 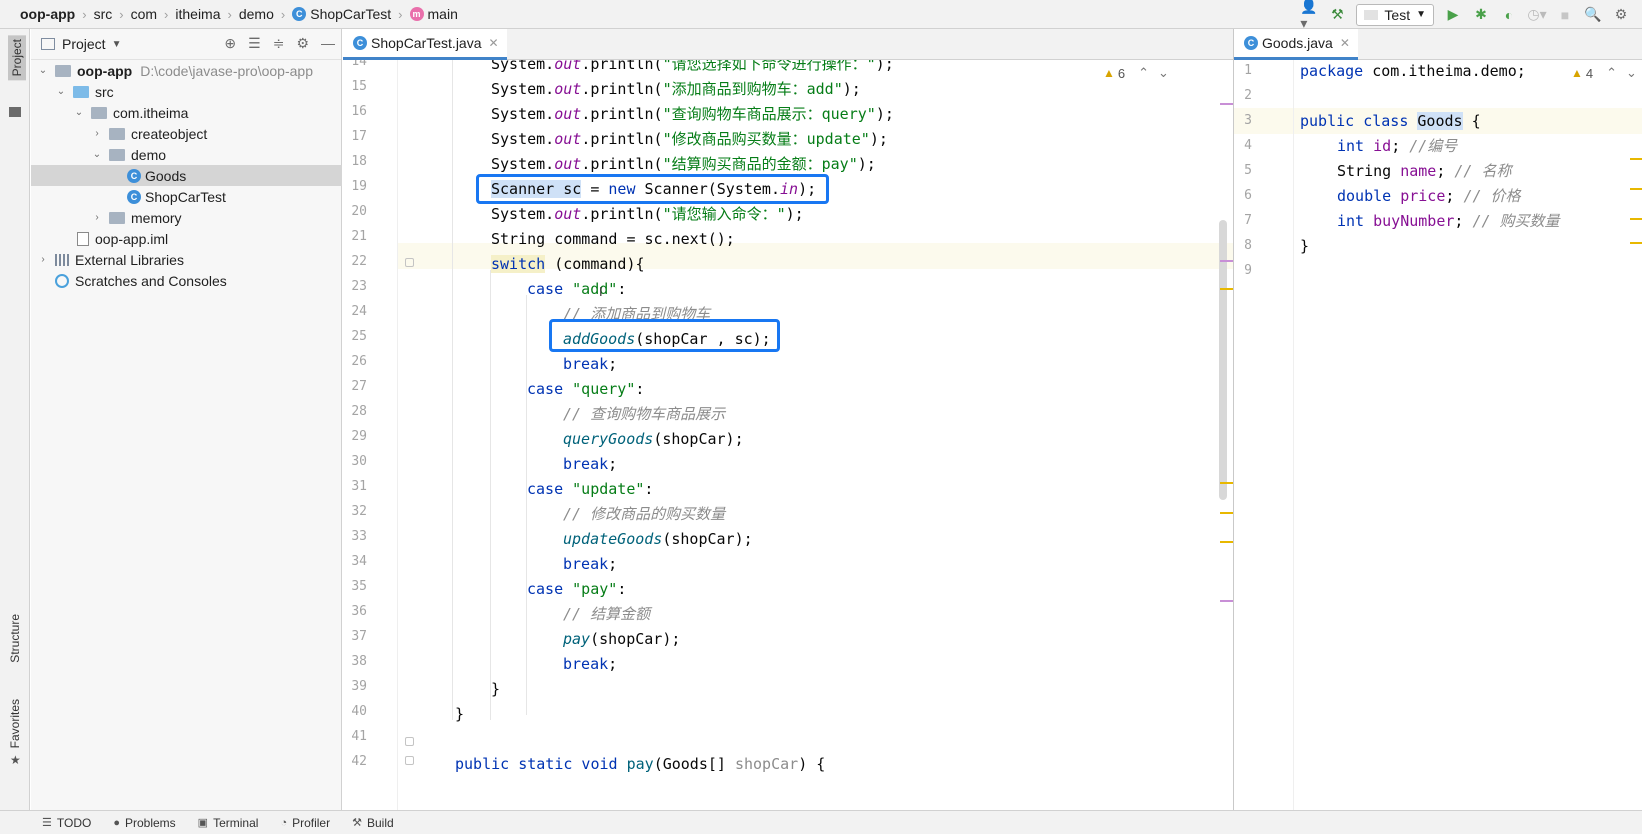 What do you see at coordinates (601, 291) in the screenshot?
I see `text-cursor-icon: I` at bounding box center [601, 291].